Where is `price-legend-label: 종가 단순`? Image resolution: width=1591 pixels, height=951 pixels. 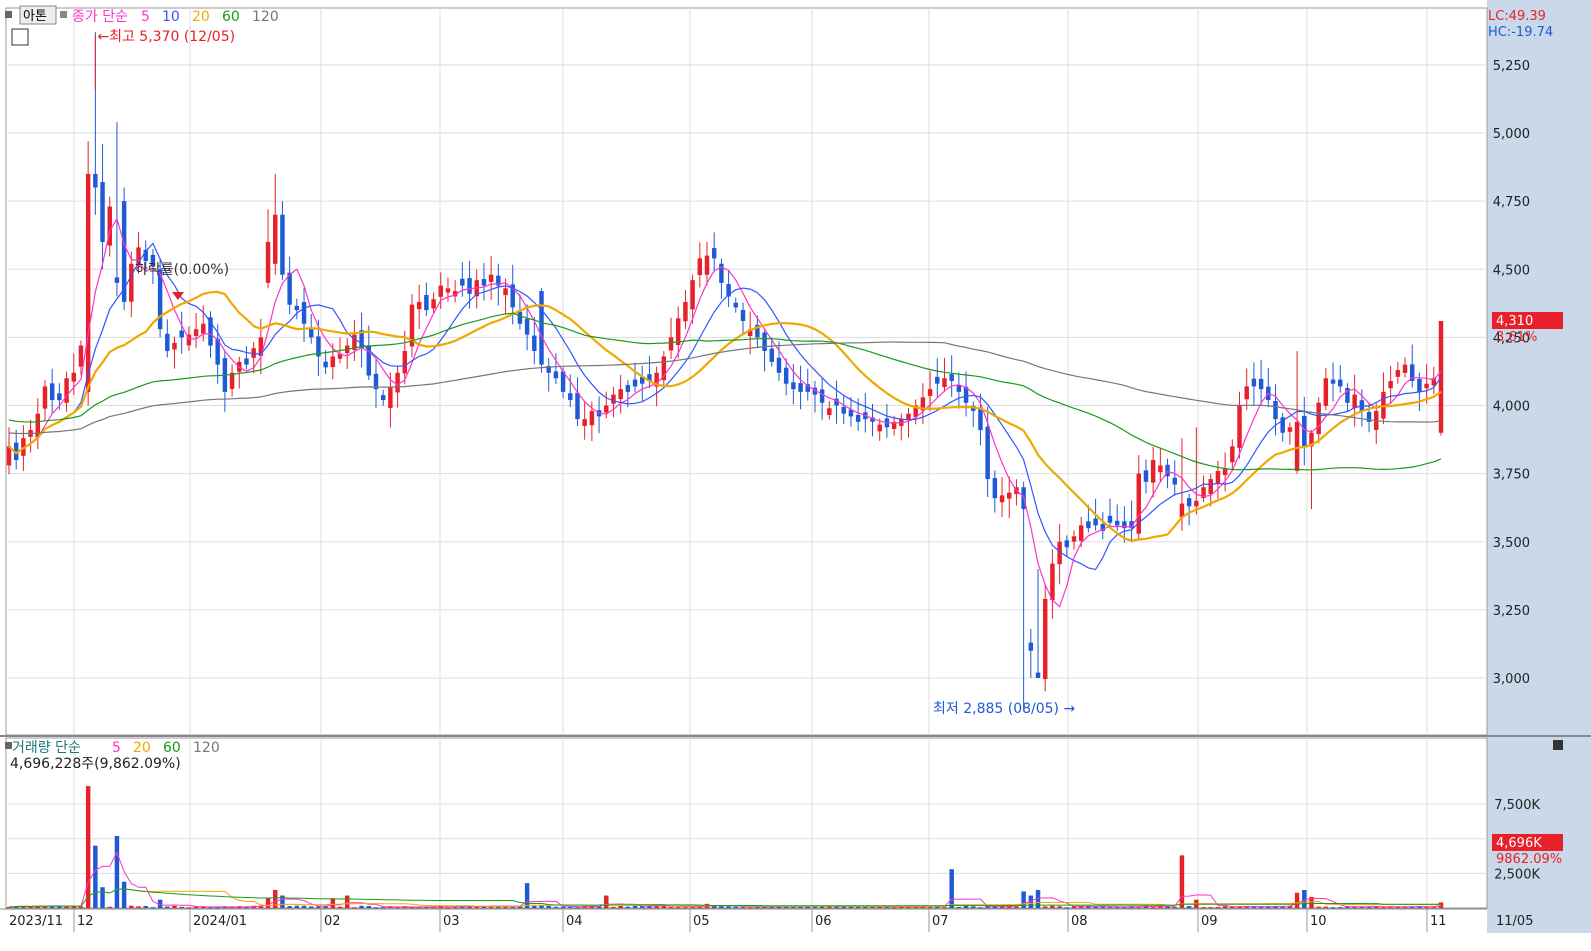 price-legend-label: 종가 단순 is located at coordinates (100, 17).